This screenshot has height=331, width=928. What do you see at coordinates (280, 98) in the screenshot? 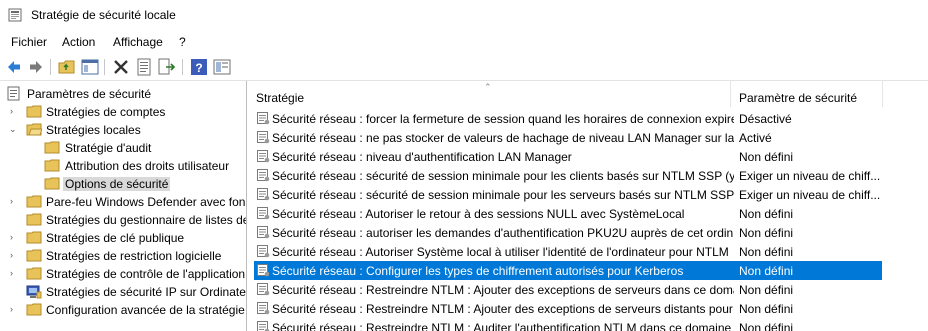
I see `column-header-label: Stratégie` at bounding box center [280, 98].